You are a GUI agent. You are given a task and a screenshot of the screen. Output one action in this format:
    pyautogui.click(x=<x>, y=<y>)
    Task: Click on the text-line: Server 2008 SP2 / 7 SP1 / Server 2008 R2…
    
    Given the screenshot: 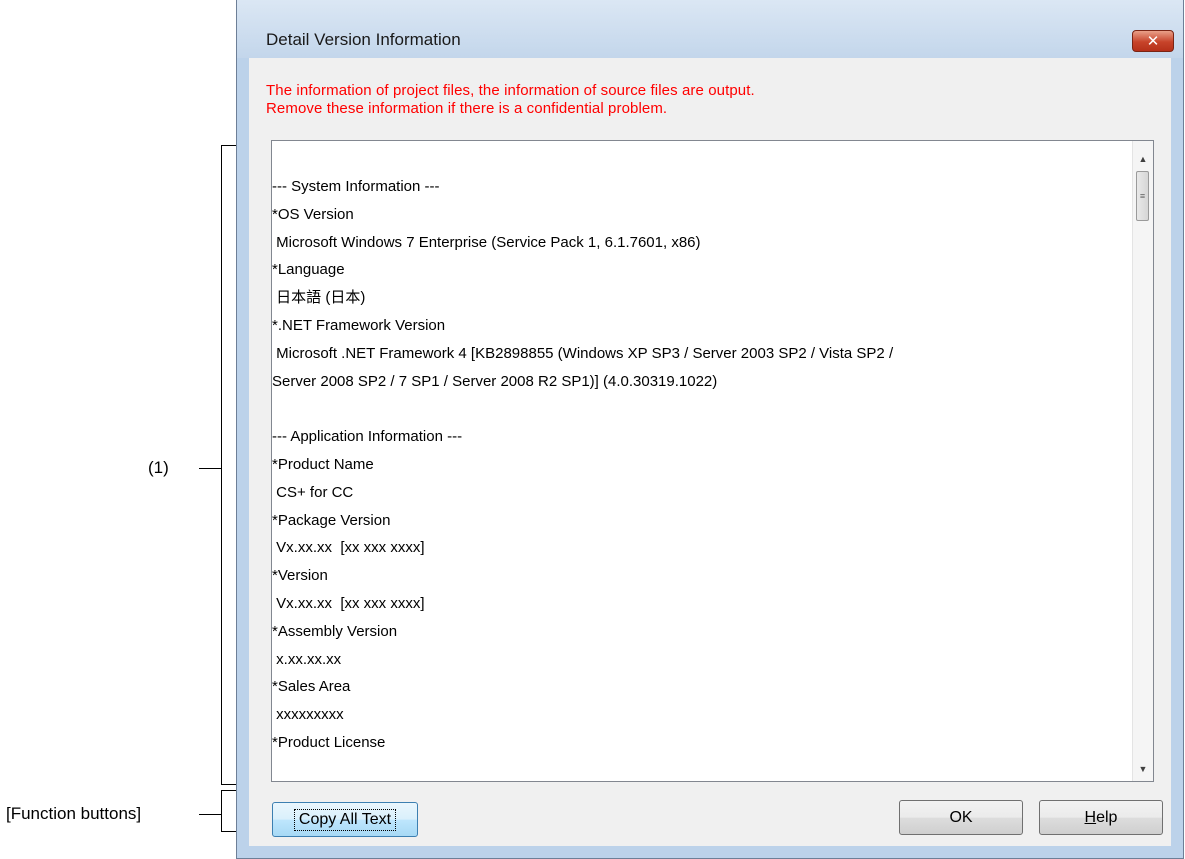 What is the action you would take?
    pyautogui.click(x=495, y=381)
    